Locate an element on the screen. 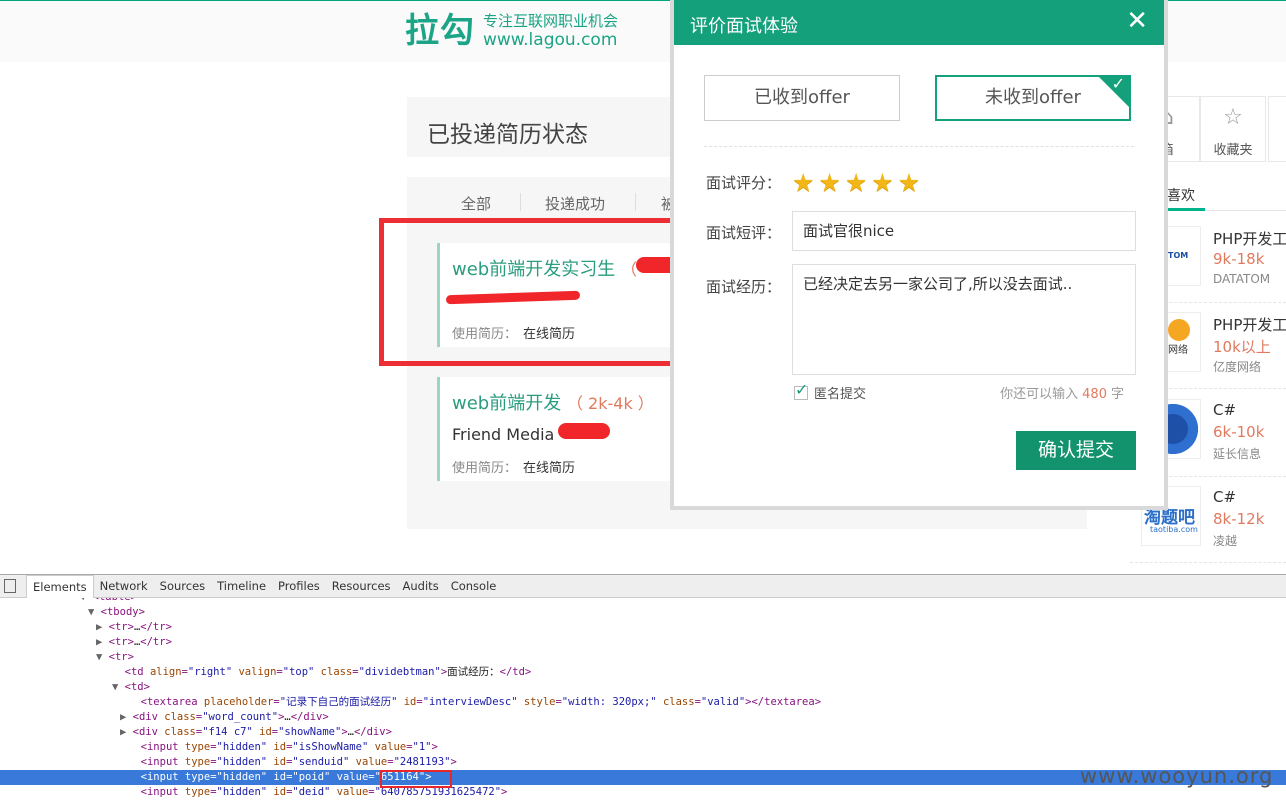  anonymous-label: 匿名提交 is located at coordinates (840, 394).